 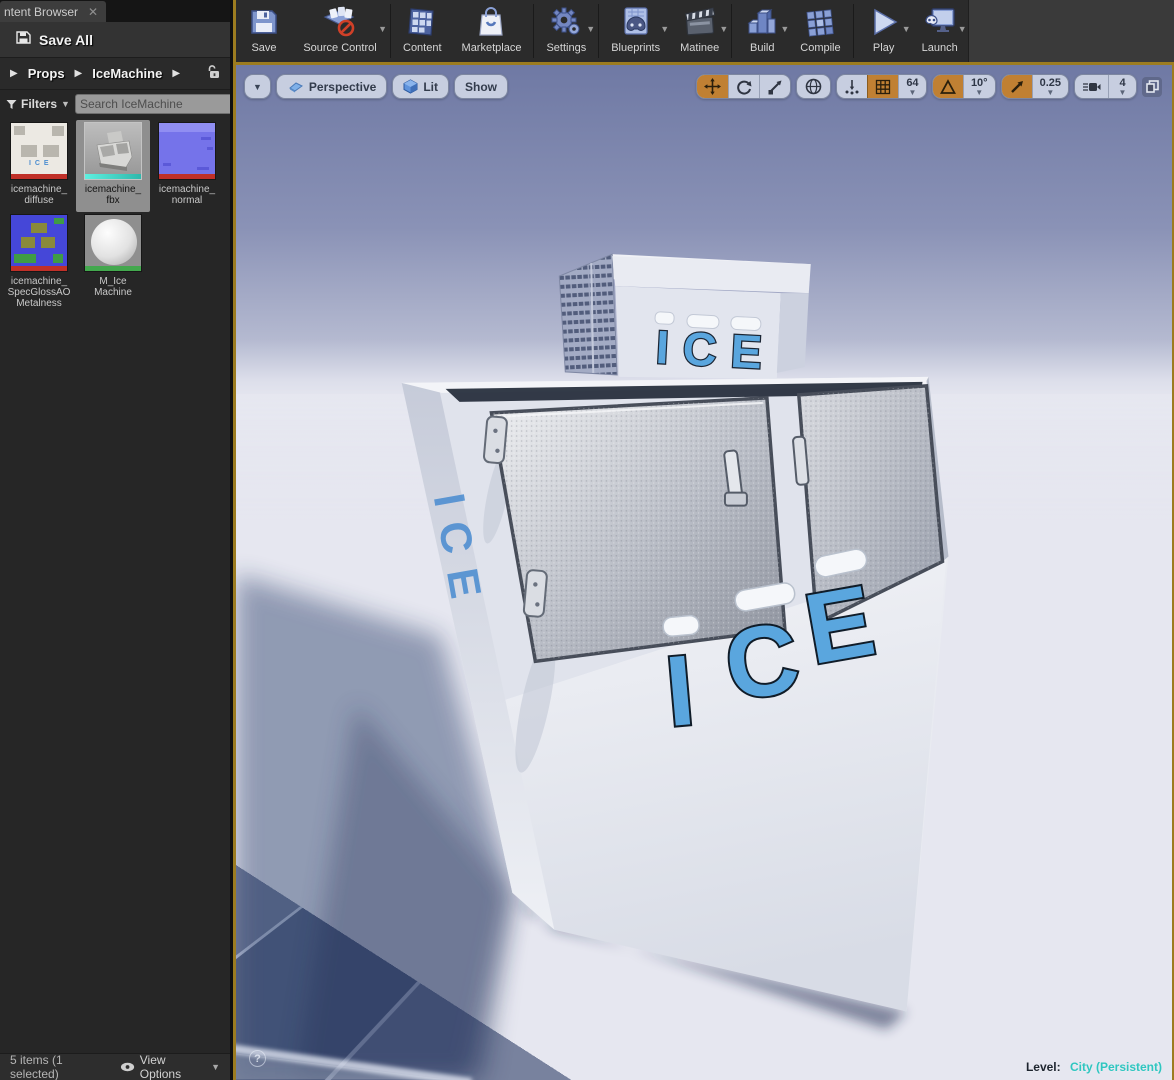 I want to click on view-options-button: View Options ▼, so click(x=170, y=1066).